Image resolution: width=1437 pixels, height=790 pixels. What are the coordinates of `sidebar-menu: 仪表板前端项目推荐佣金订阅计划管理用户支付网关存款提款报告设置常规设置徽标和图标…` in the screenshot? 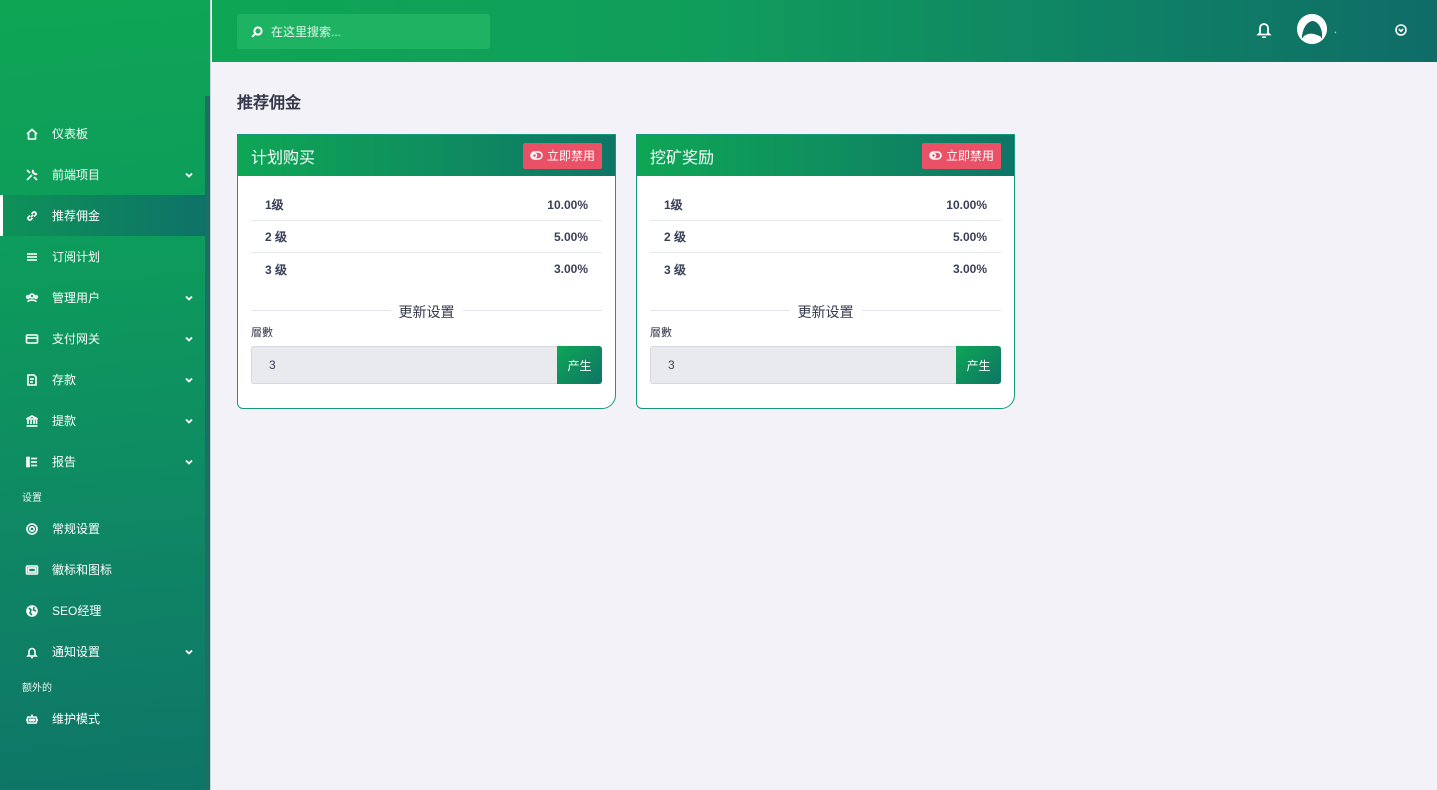 It's located at (103, 426).